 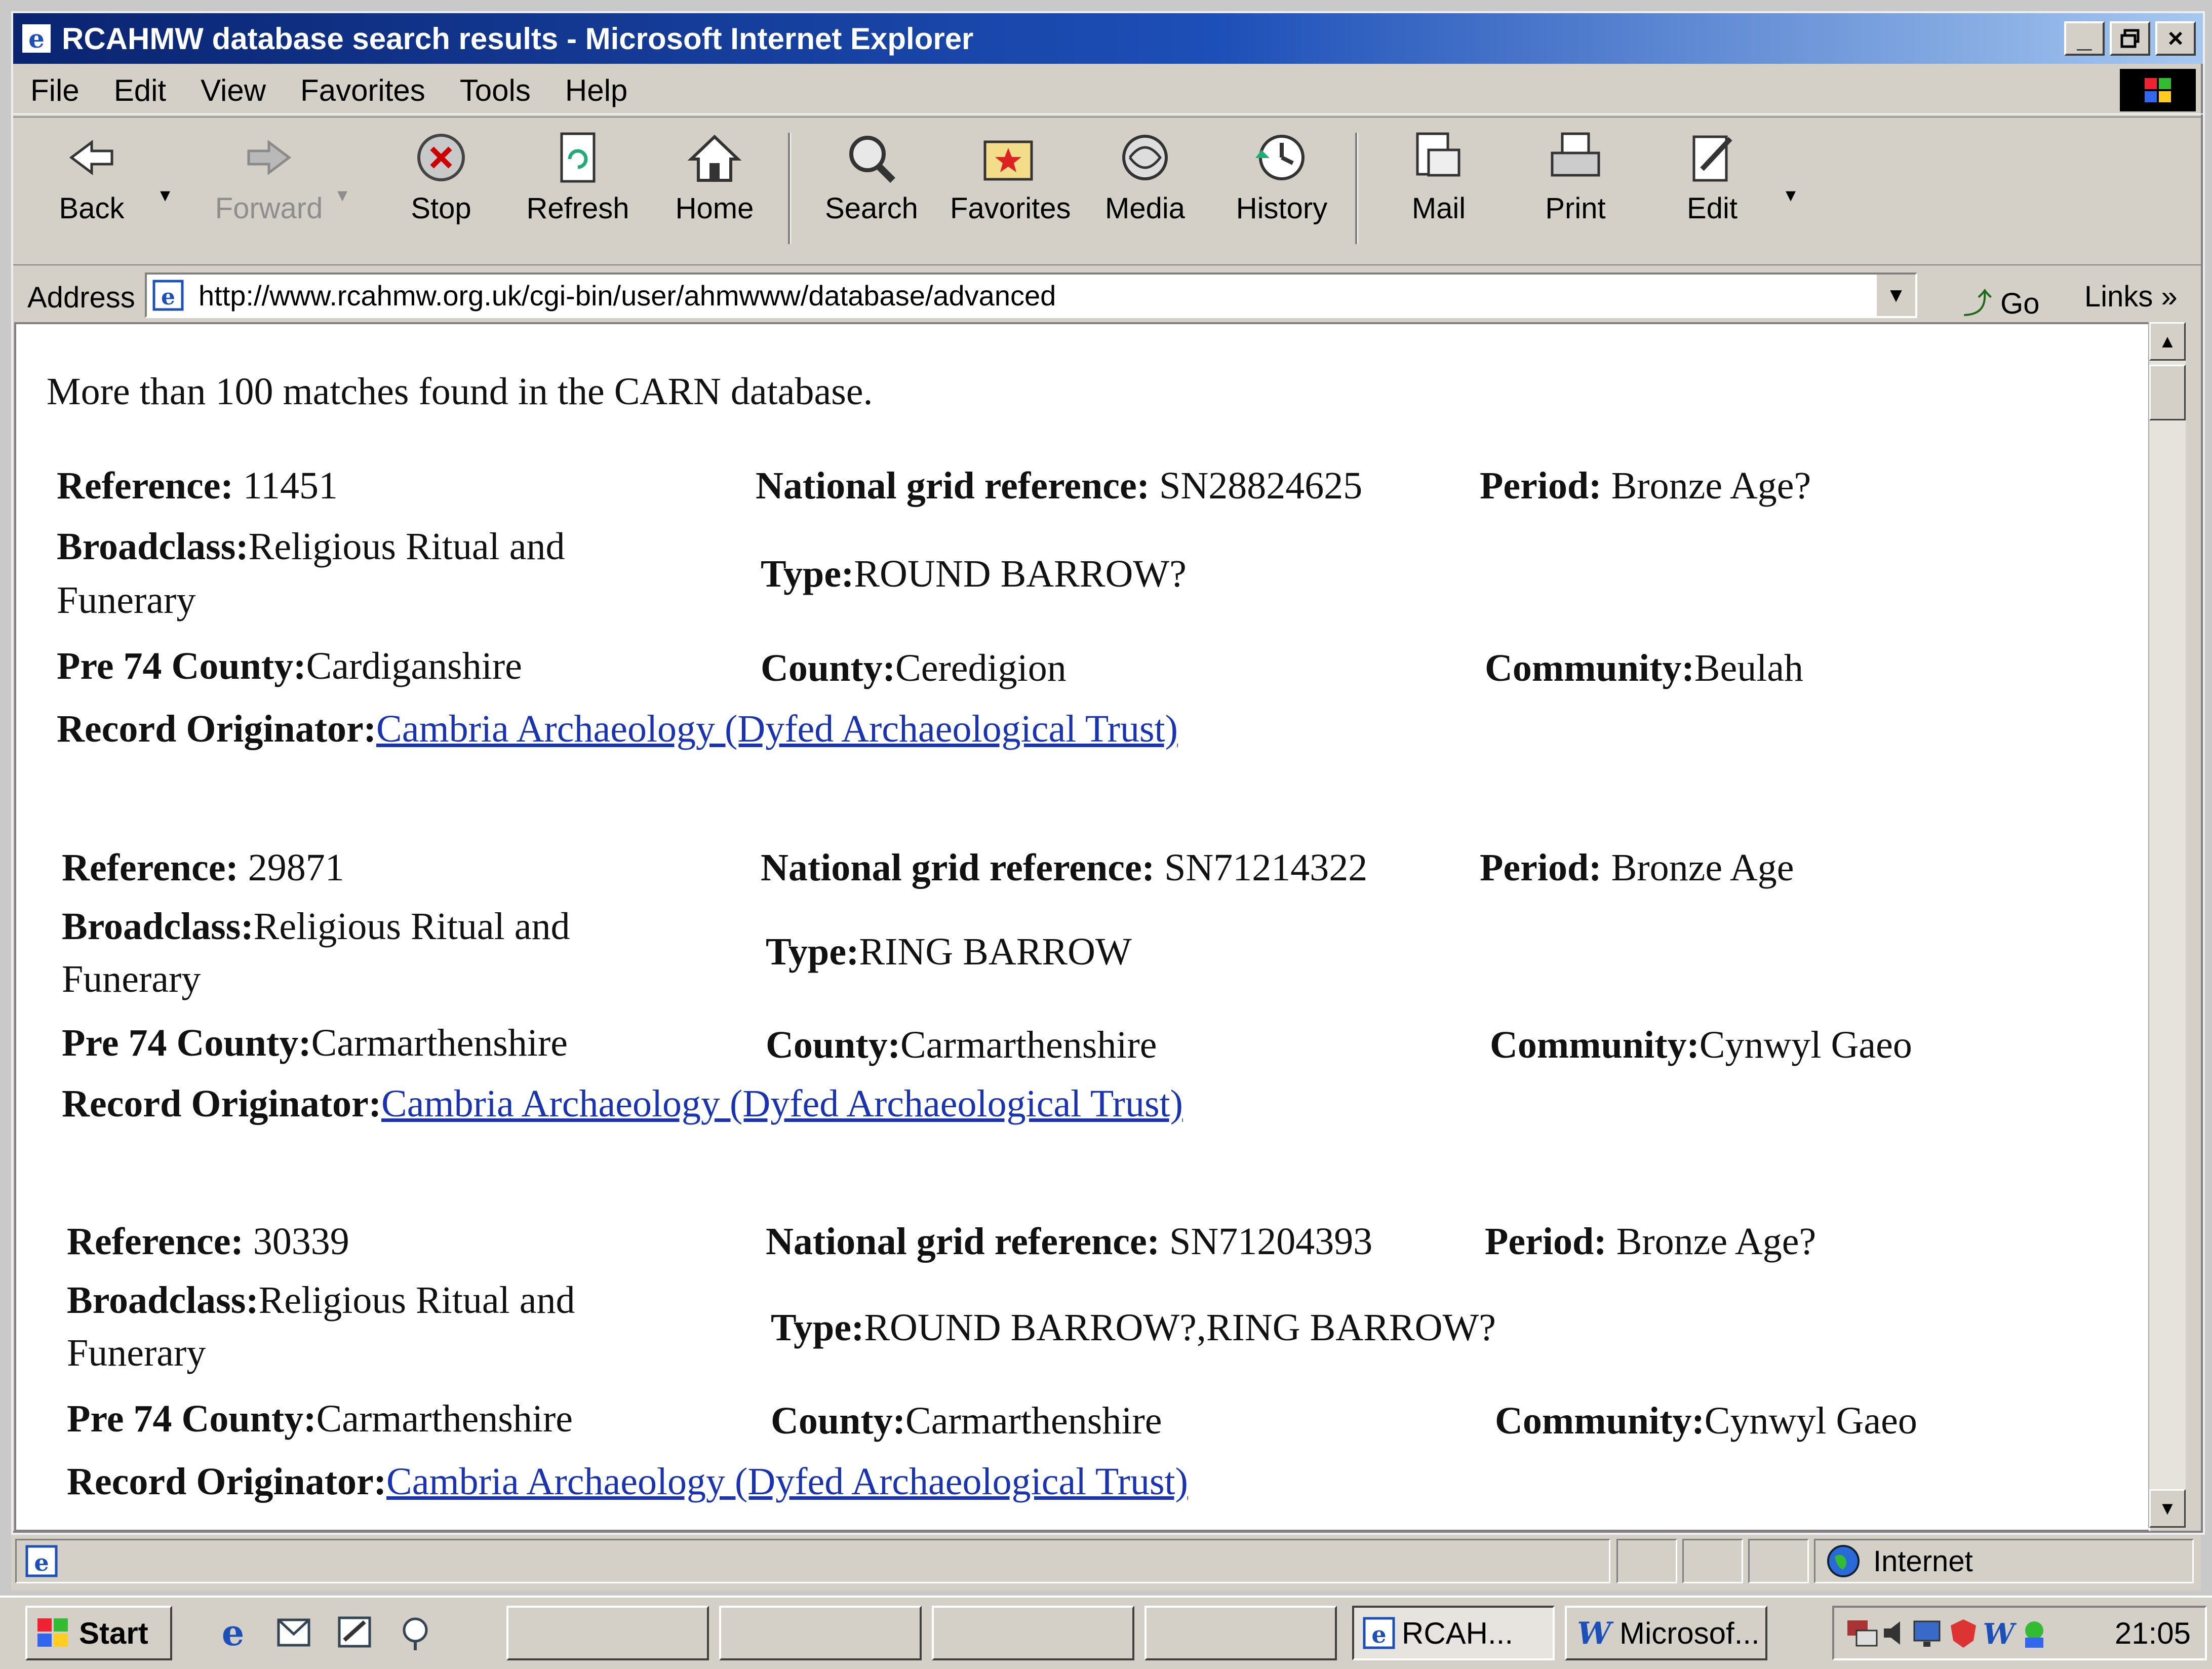 What do you see at coordinates (1928, 1633) in the screenshot?
I see `tray-display-icon` at bounding box center [1928, 1633].